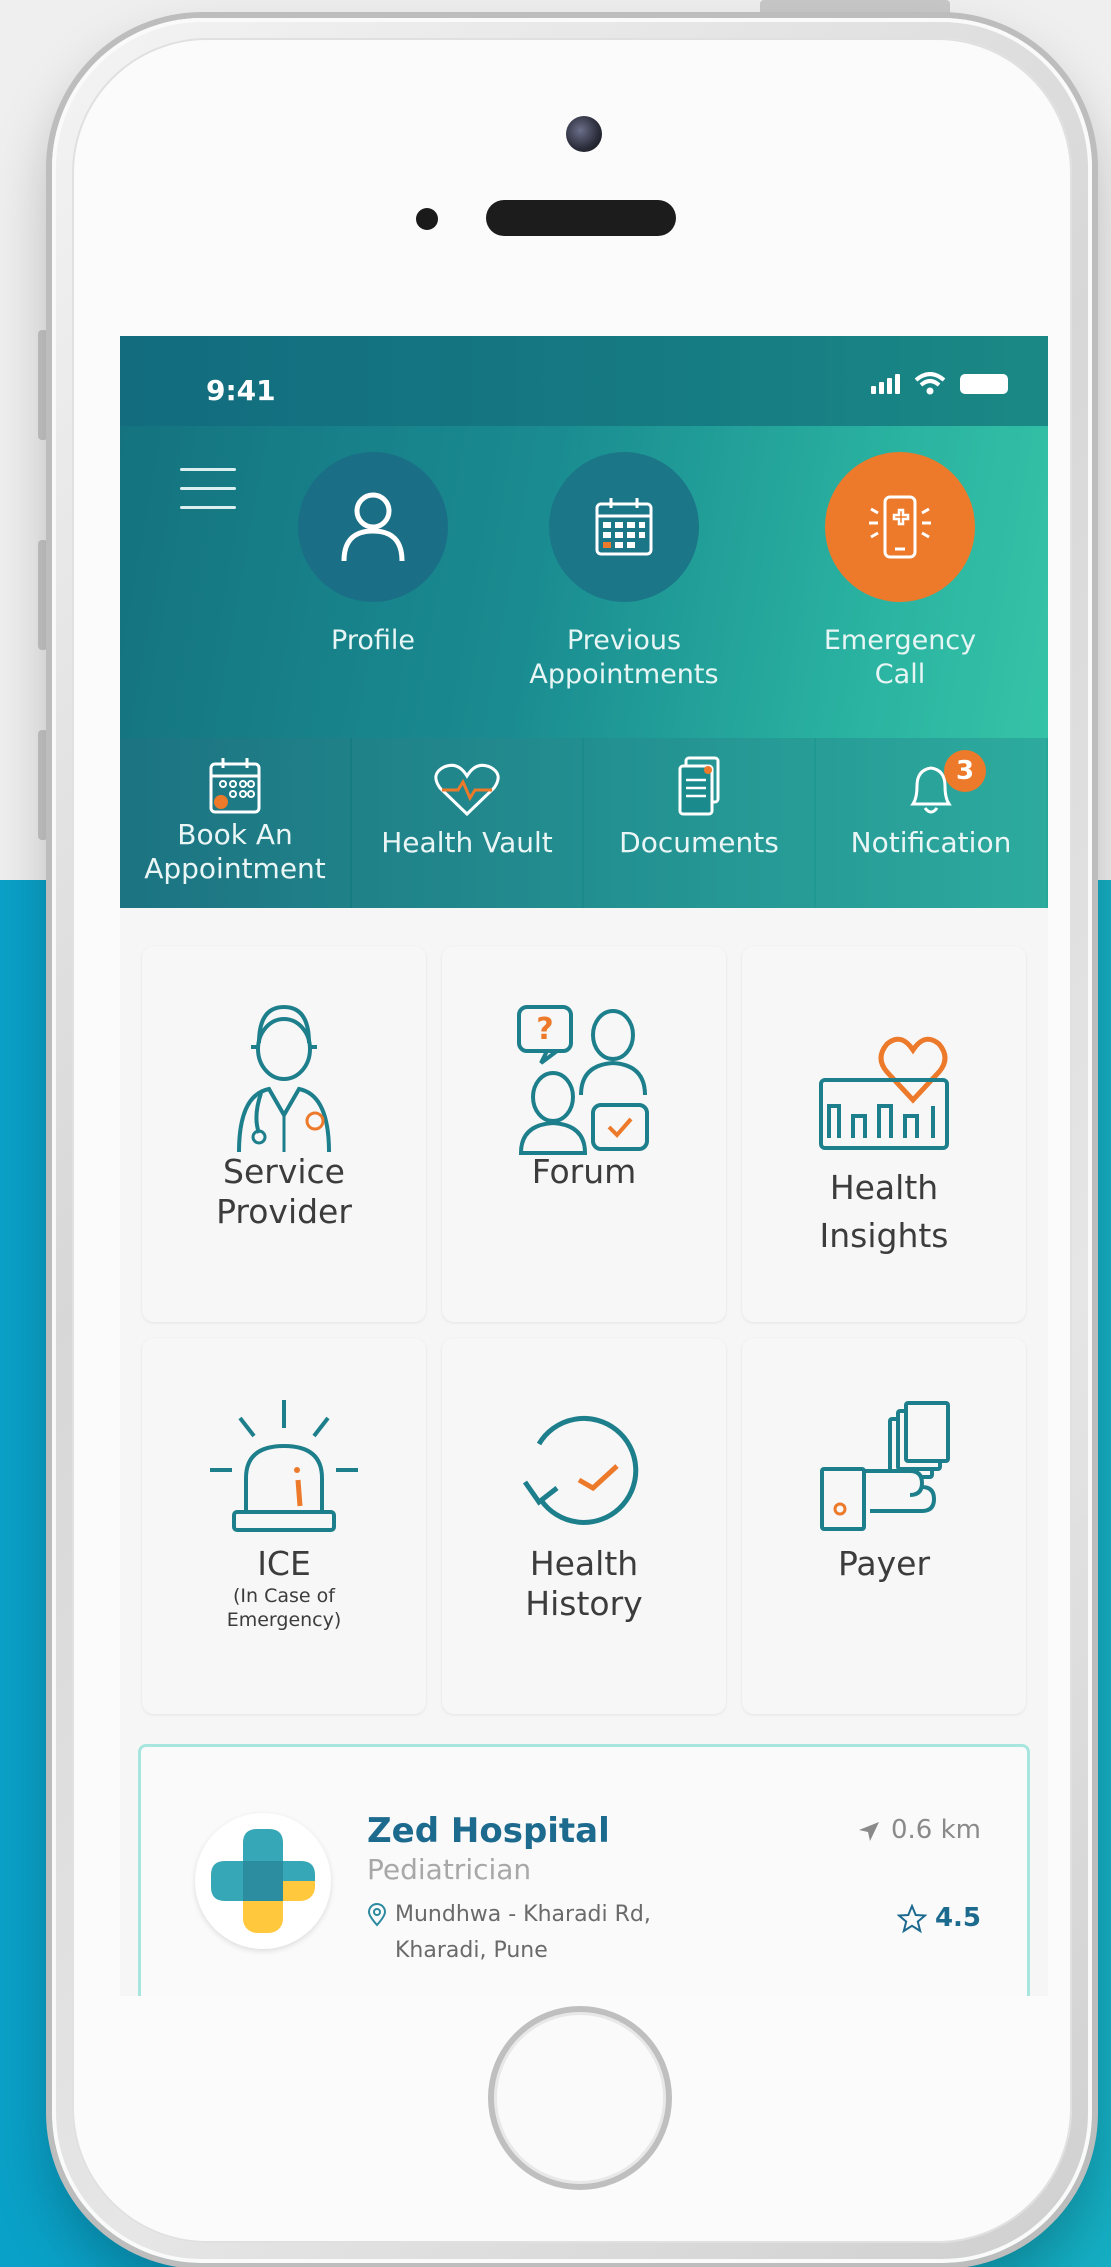  I want to click on address-line2: Kharadi, Pune, so click(471, 1950).